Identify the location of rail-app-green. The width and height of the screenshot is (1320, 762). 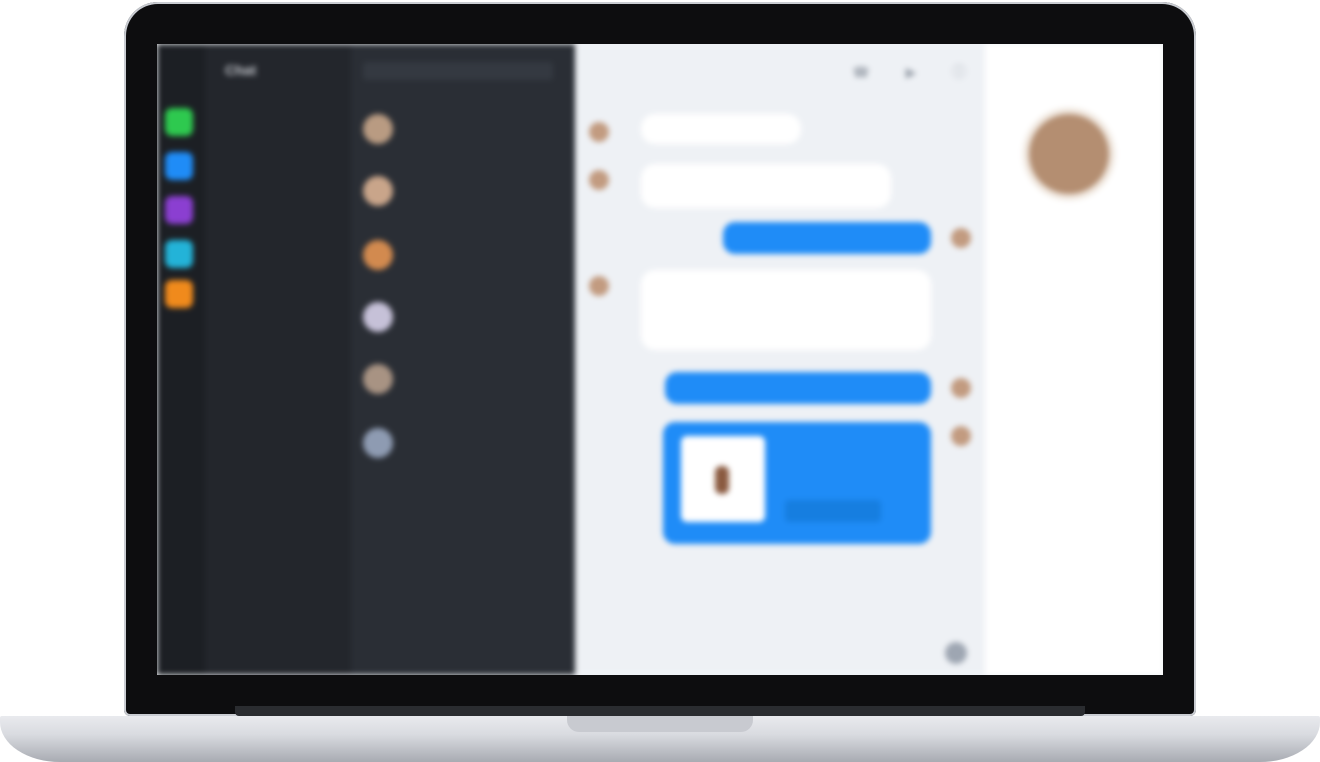
(179, 122).